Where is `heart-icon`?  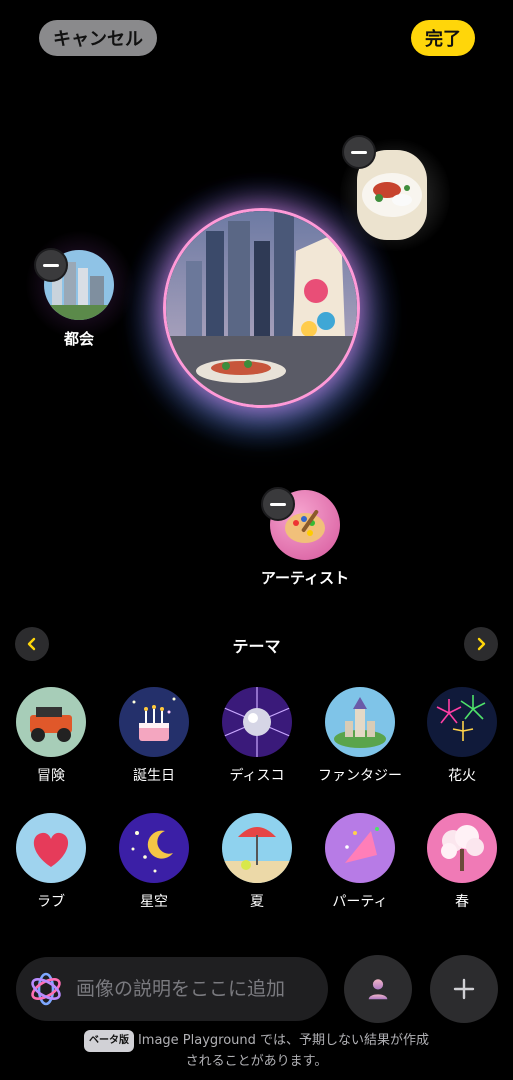
heart-icon is located at coordinates (51, 848).